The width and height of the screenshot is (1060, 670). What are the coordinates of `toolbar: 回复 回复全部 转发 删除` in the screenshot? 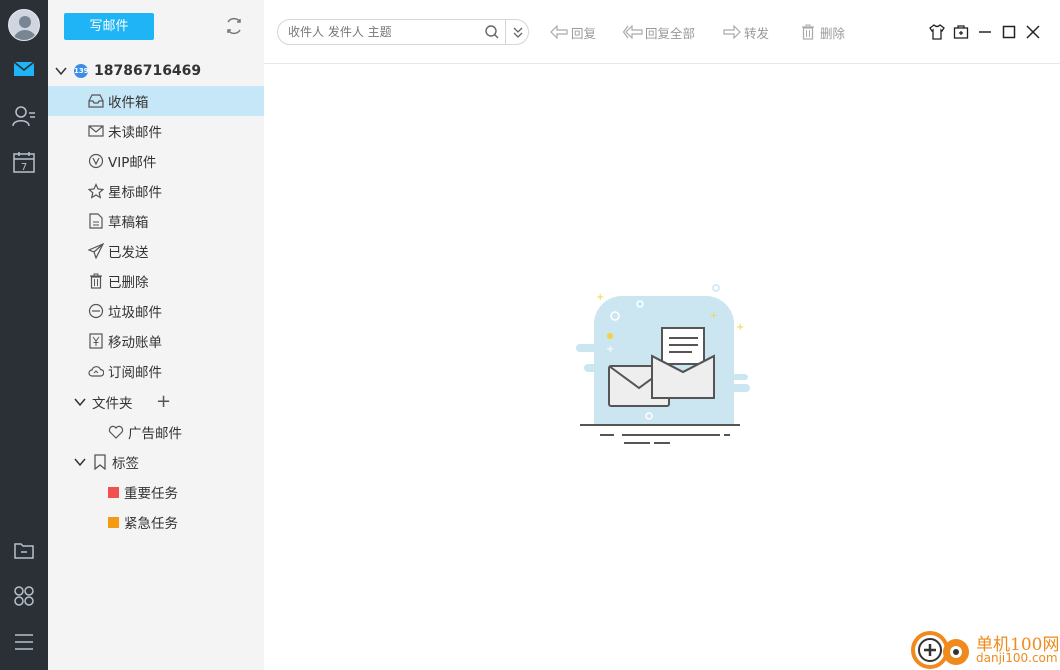 It's located at (662, 32).